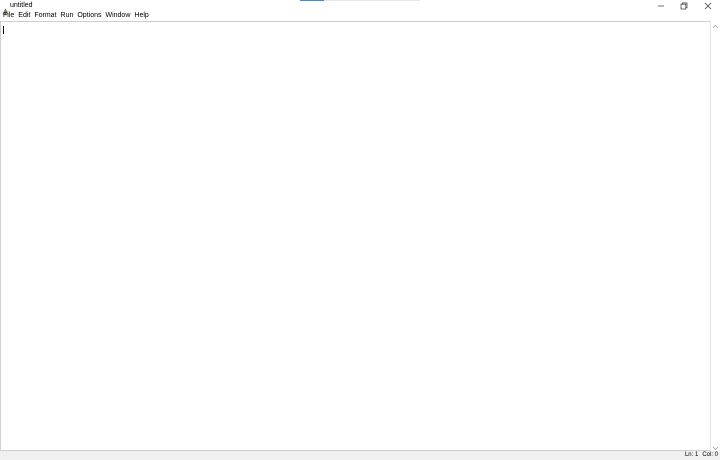 The image size is (720, 460). Describe the element at coordinates (360, 16) in the screenshot. I see `menu-bar: File Edit Format Run Options Window Help` at that location.